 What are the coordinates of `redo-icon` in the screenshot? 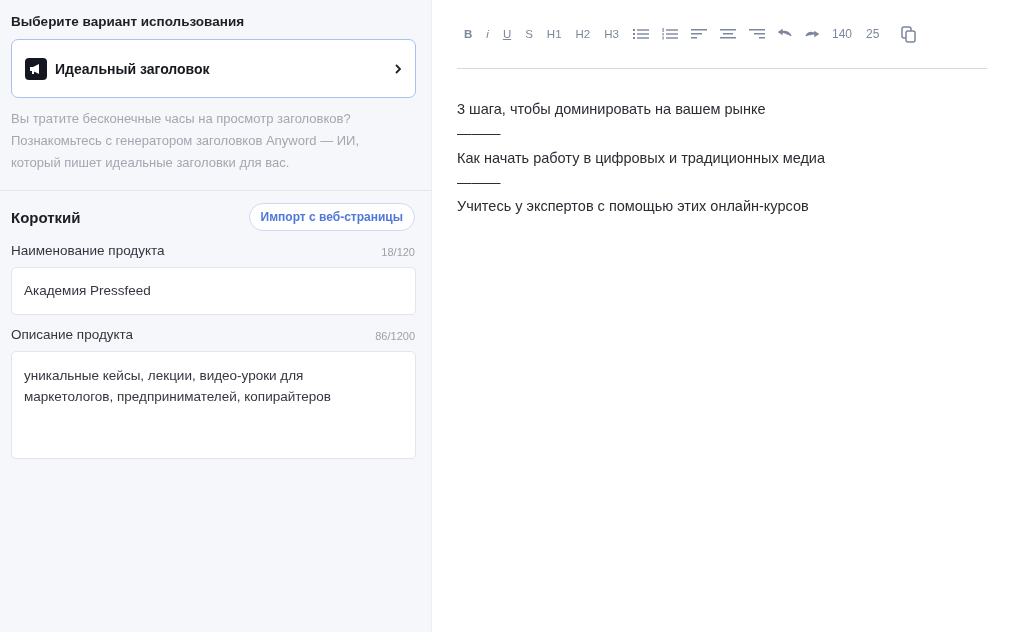 It's located at (811, 34).